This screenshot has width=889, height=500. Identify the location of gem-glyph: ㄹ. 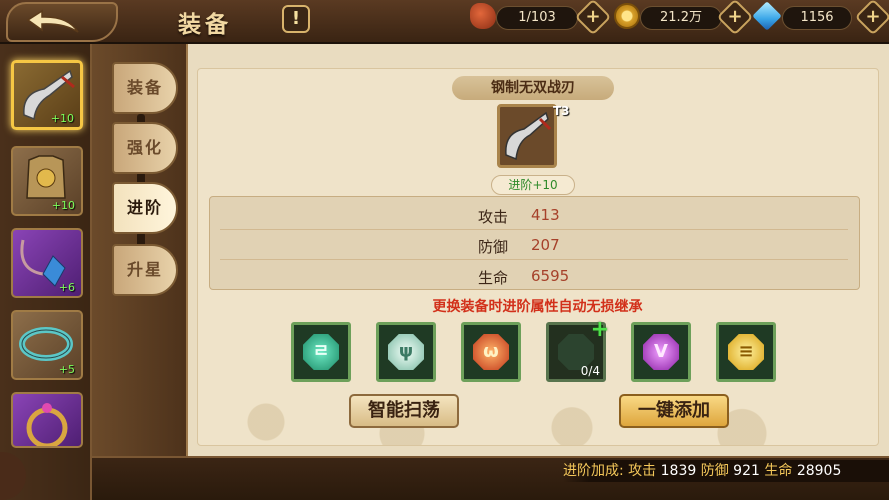
(321, 351).